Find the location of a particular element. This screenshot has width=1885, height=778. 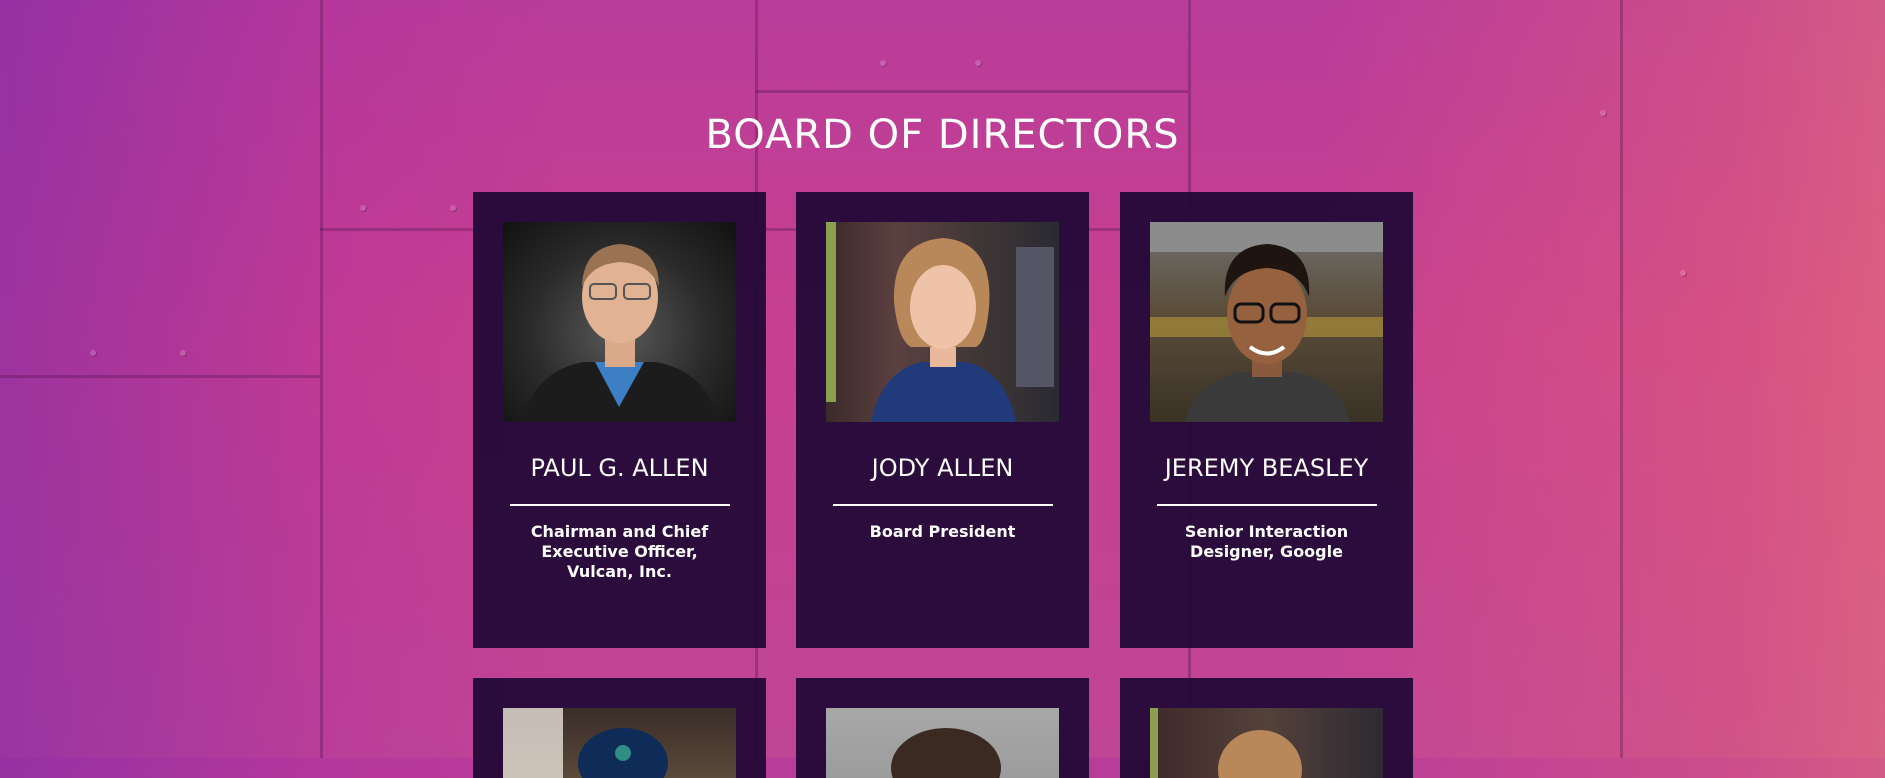

director-name: PAUL G. ALLEN is located at coordinates (619, 468).